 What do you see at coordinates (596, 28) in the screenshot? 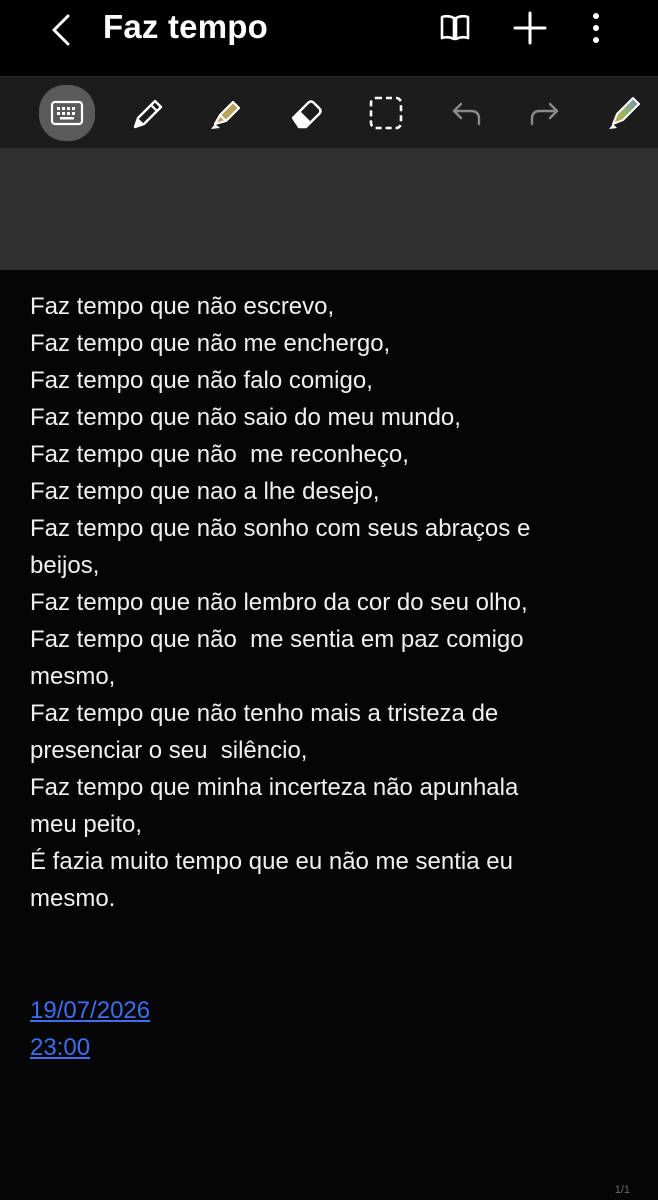
I see `more-vert-icon` at bounding box center [596, 28].